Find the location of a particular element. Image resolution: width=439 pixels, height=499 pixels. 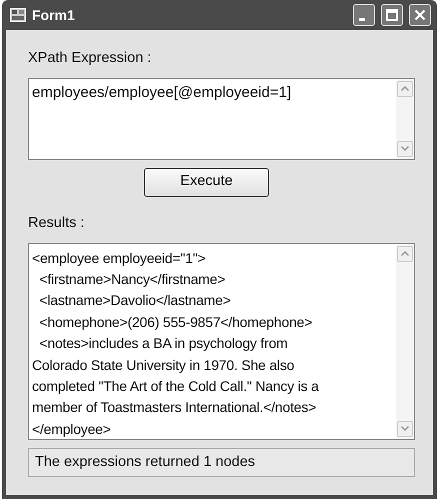

result-line: <notes>includes a BA in psychology from is located at coordinates (163, 344).